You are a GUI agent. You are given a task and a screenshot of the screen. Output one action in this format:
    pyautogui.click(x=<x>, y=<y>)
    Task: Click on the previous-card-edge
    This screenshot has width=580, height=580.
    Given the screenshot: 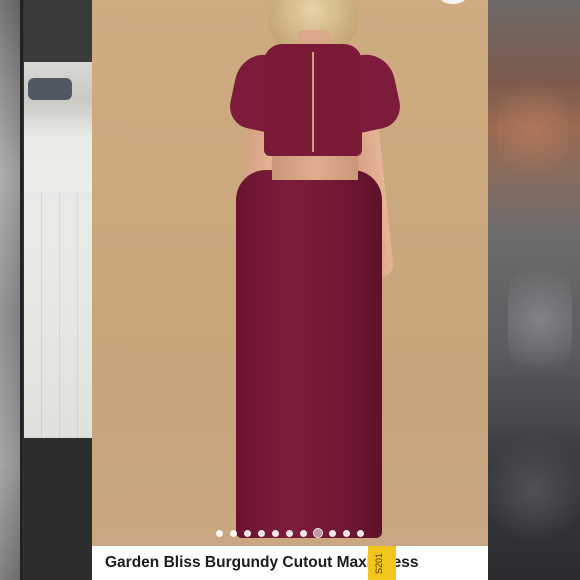 What is the action you would take?
    pyautogui.click(x=10, y=290)
    